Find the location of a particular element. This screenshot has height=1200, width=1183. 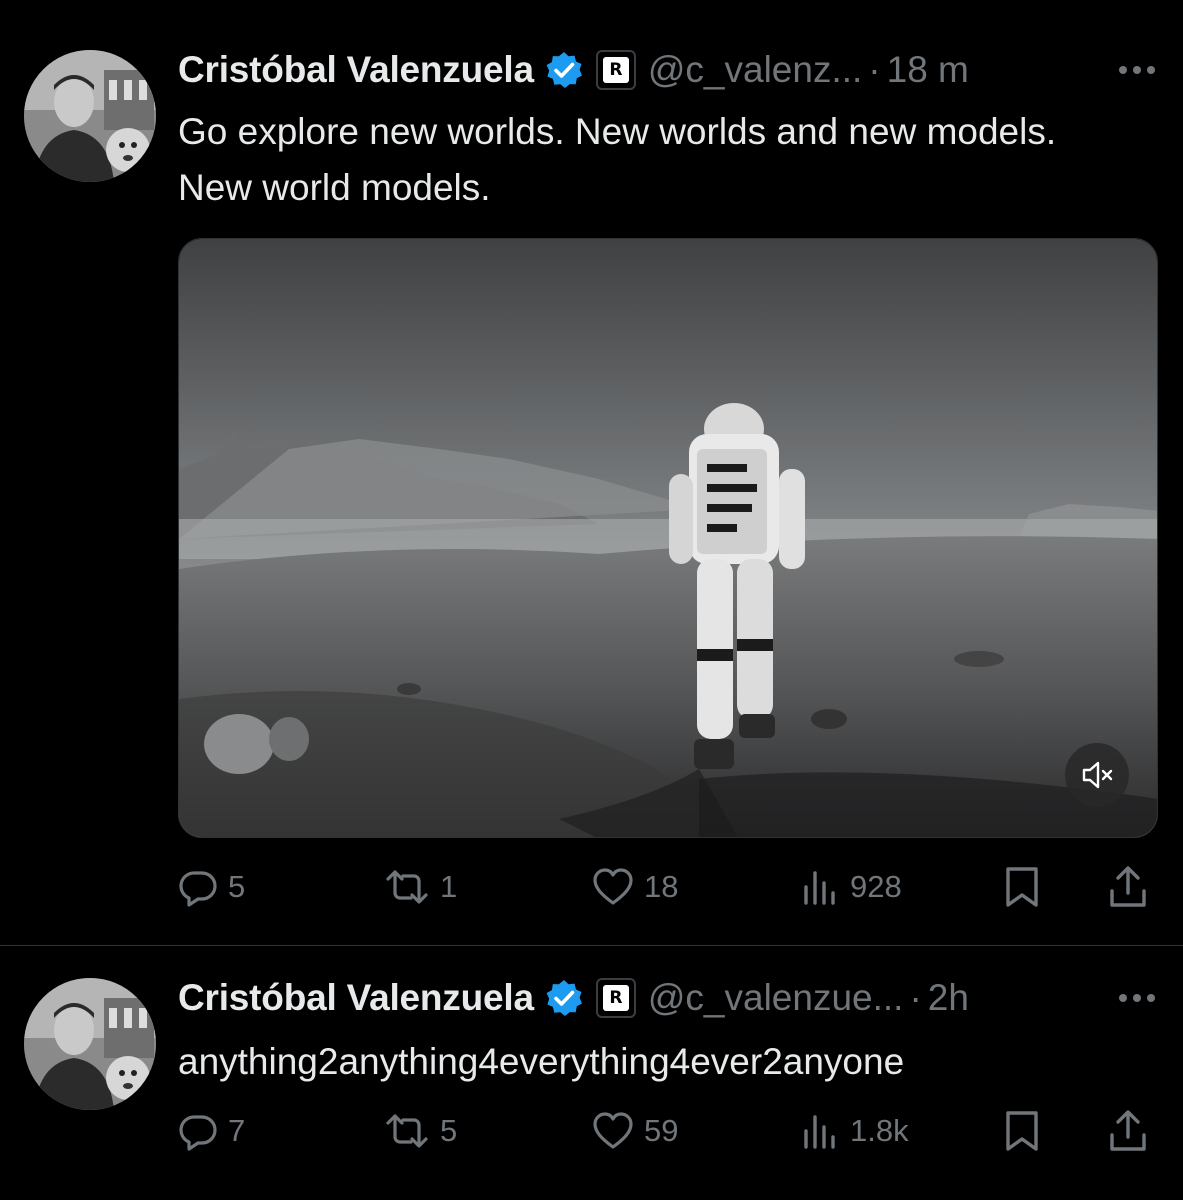

tweet-text: anything2anything4everything4ever2anyone is located at coordinates (541, 1061).